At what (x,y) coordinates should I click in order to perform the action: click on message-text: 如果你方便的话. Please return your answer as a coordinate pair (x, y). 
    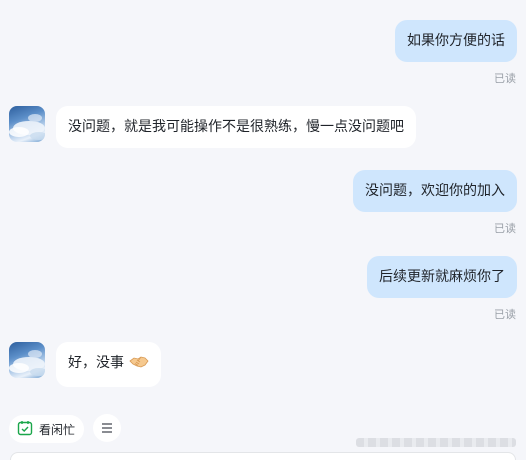
    Looking at the image, I should click on (456, 41).